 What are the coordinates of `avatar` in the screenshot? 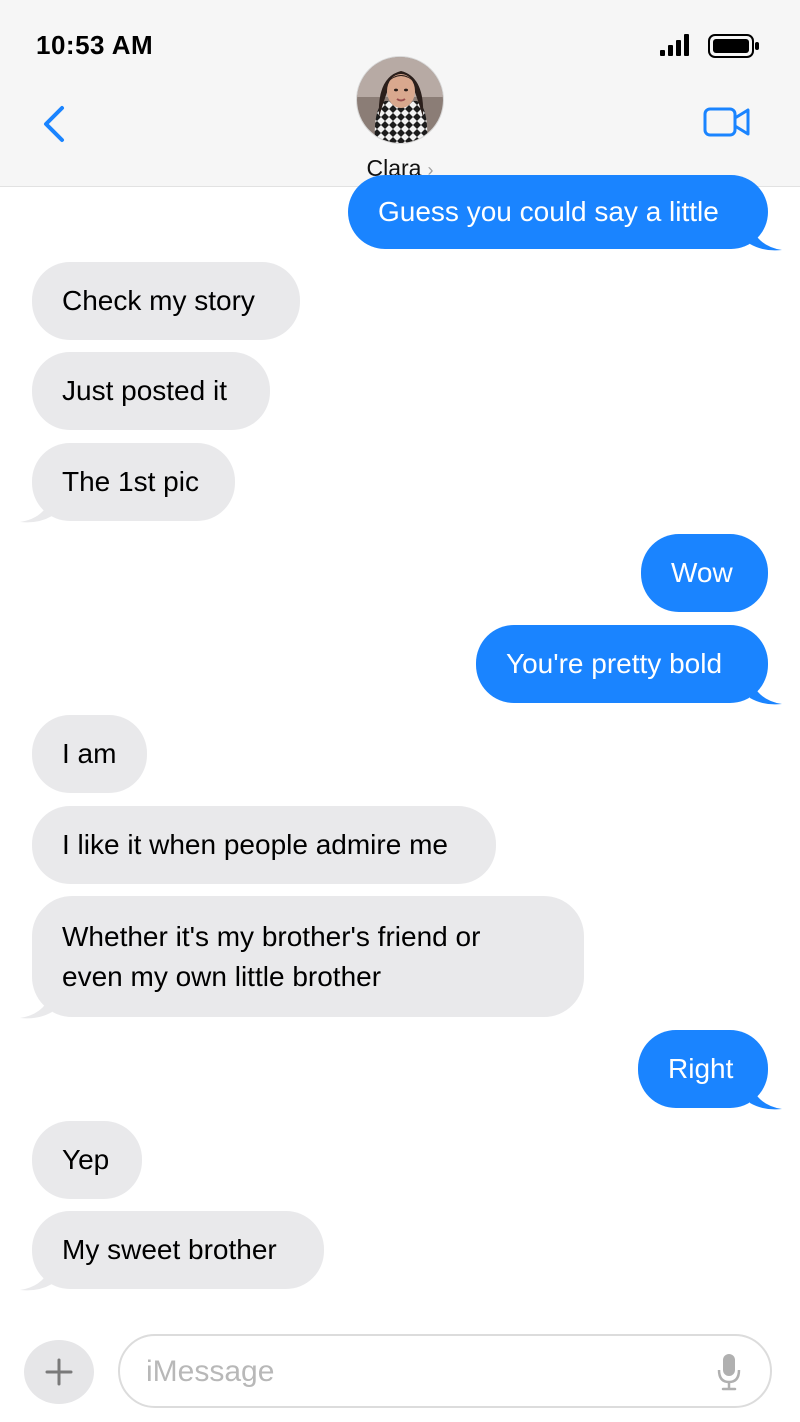 It's located at (400, 100).